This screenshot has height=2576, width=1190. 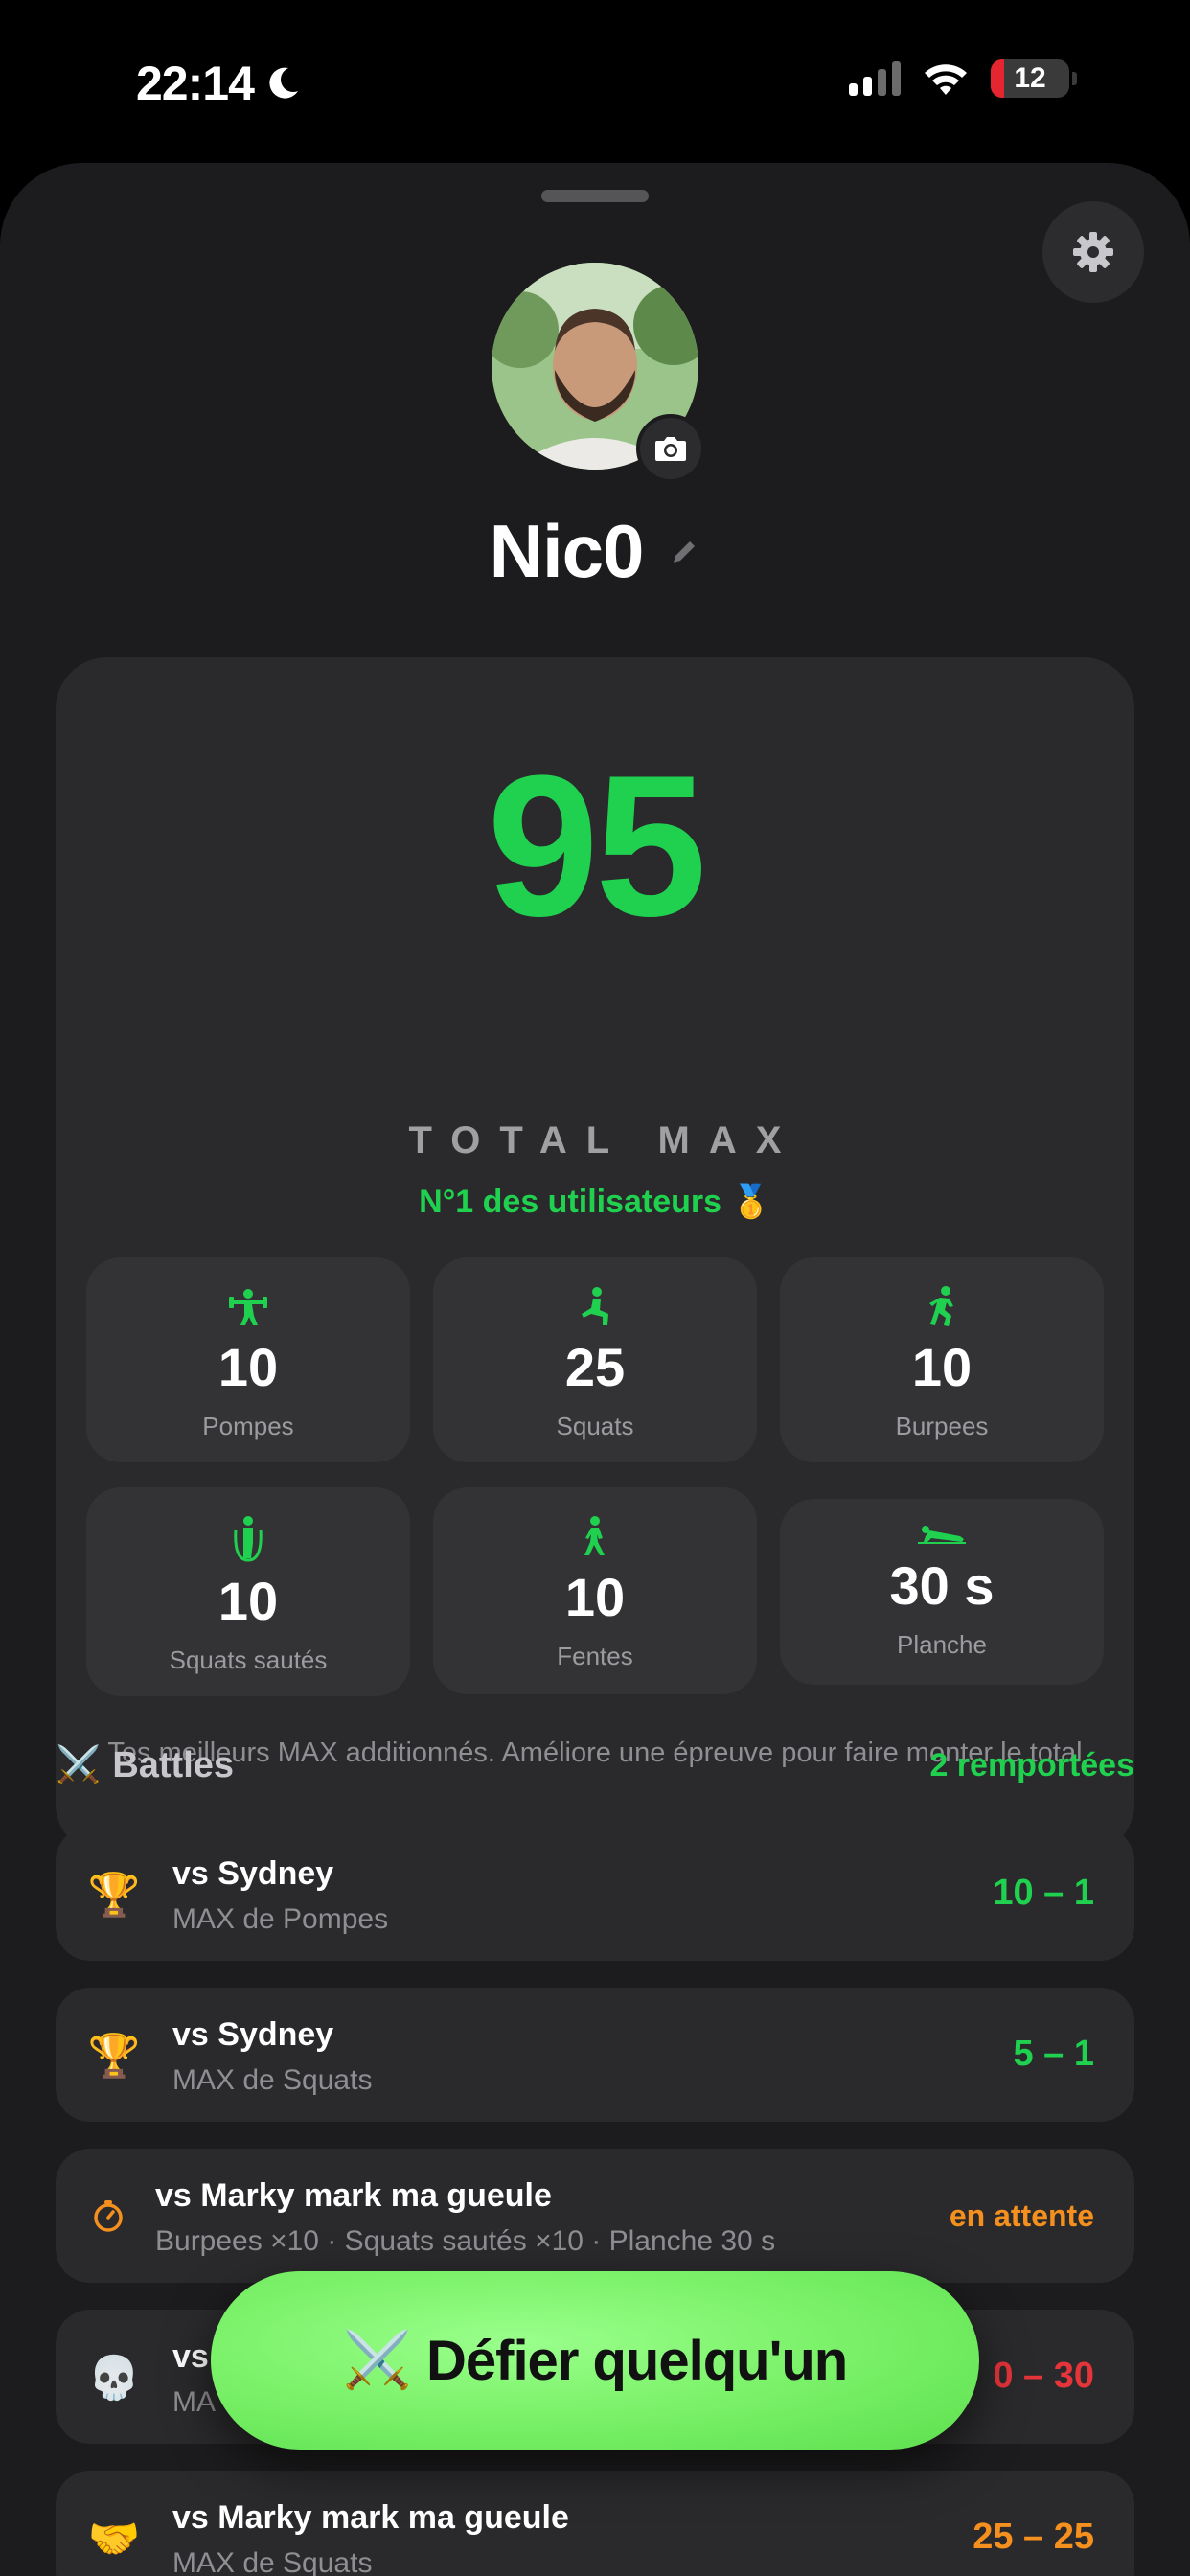 I want to click on battle-row: 🏆 vs Sydney MAX de Pompes 10 – 1, so click(x=595, y=1894).